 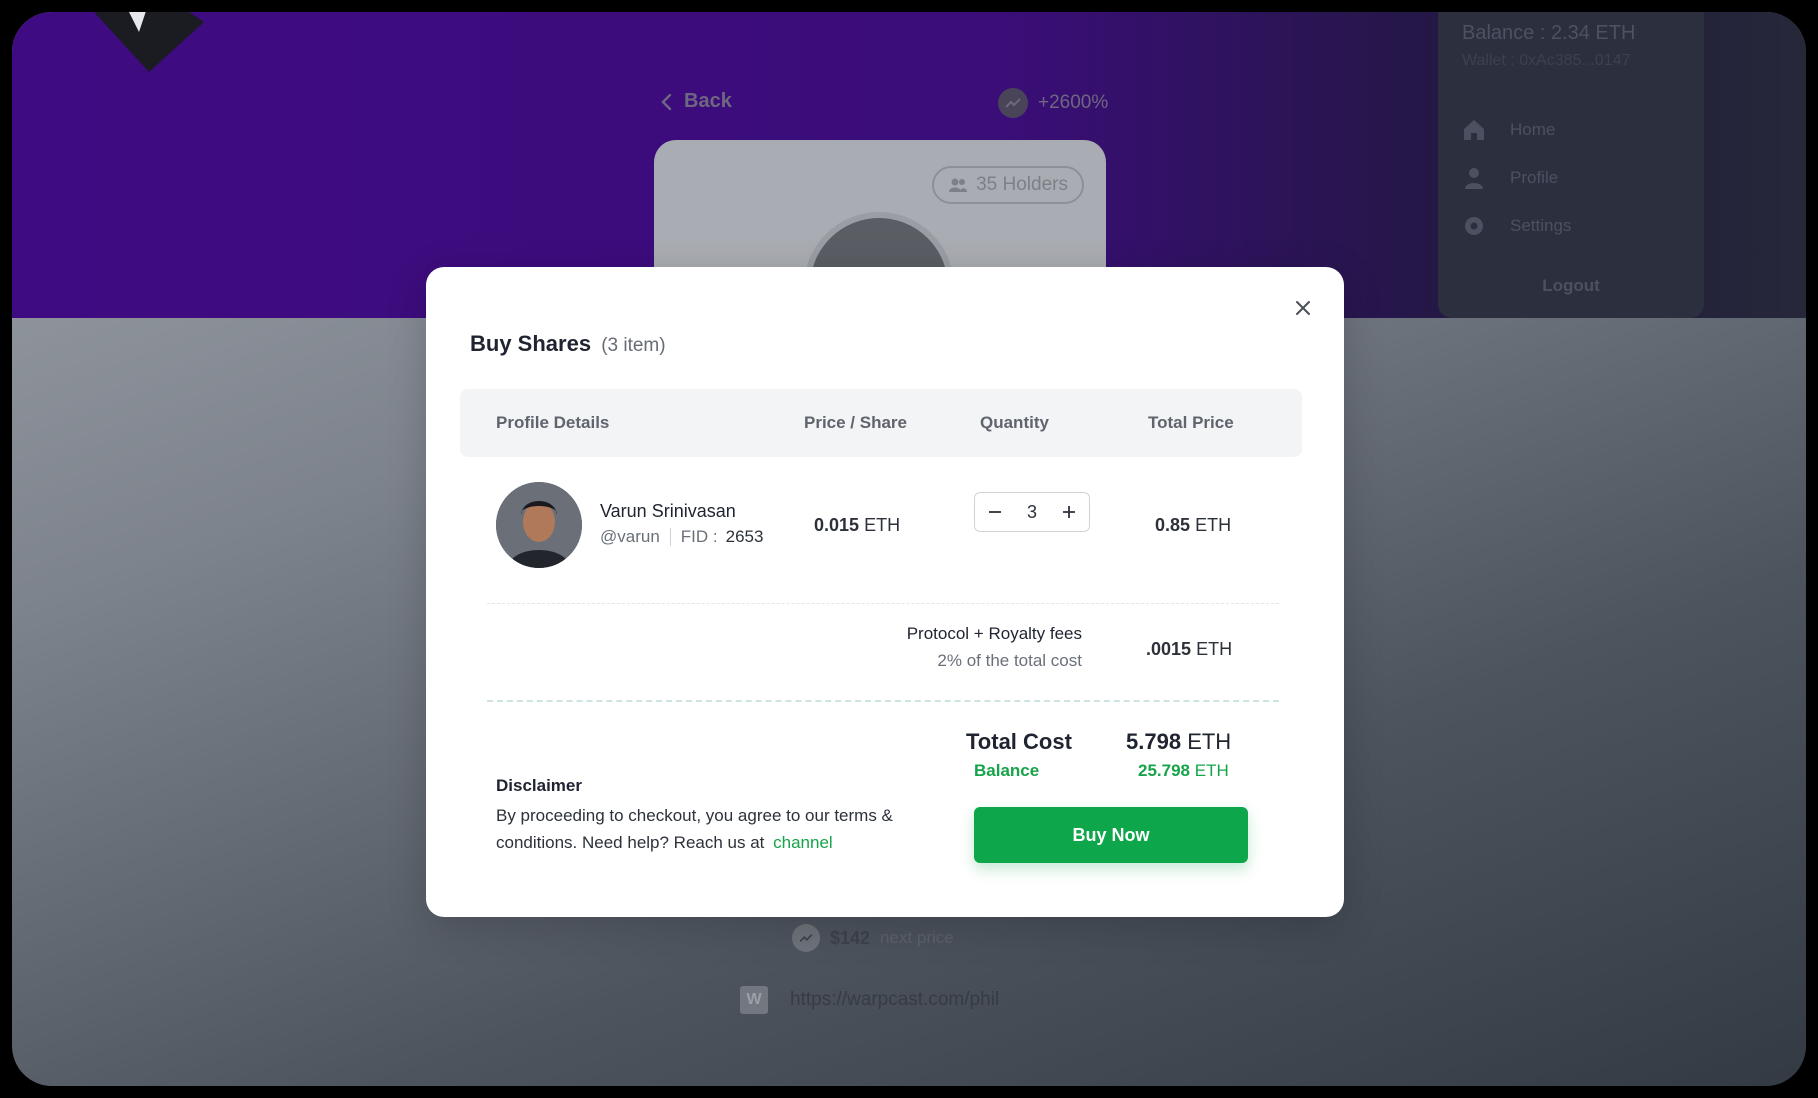 What do you see at coordinates (633, 345) in the screenshot?
I see `item-count: (3 item)` at bounding box center [633, 345].